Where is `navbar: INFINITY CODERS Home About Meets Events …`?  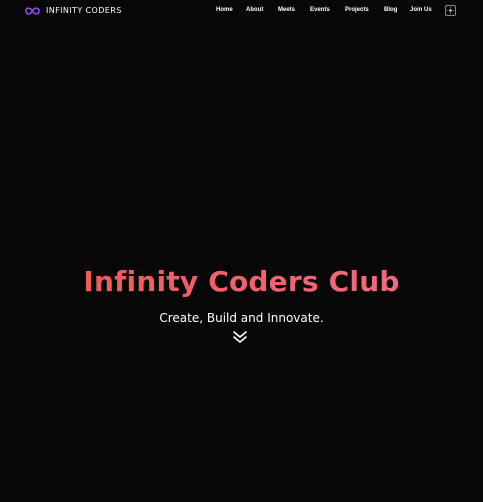 navbar: INFINITY CODERS Home About Meets Events … is located at coordinates (241, 11).